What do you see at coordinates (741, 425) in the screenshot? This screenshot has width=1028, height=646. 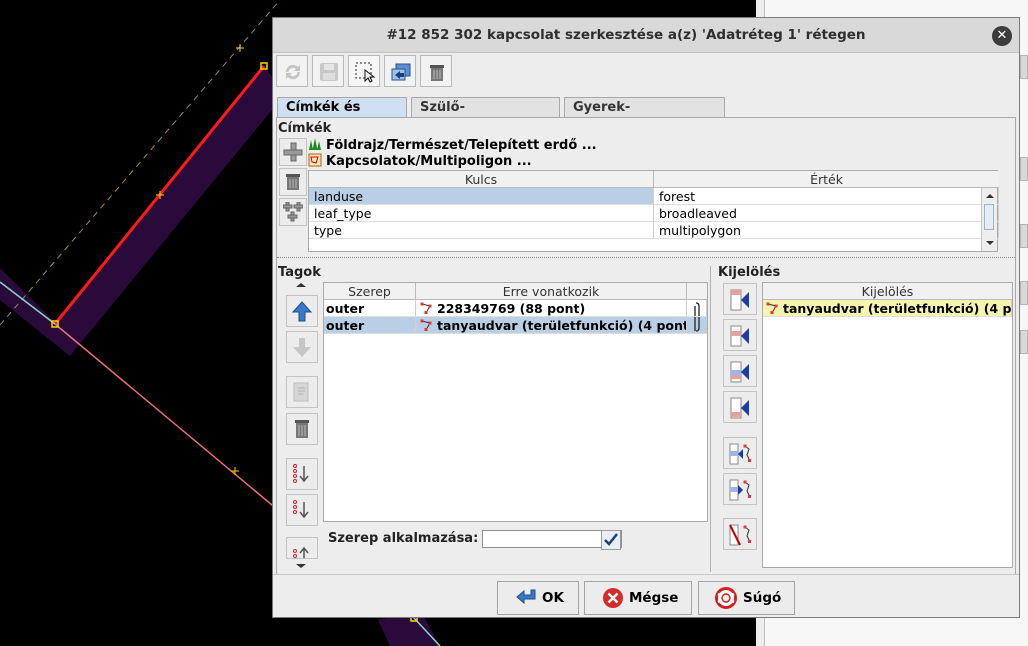 I see `selection-buttons-column` at bounding box center [741, 425].